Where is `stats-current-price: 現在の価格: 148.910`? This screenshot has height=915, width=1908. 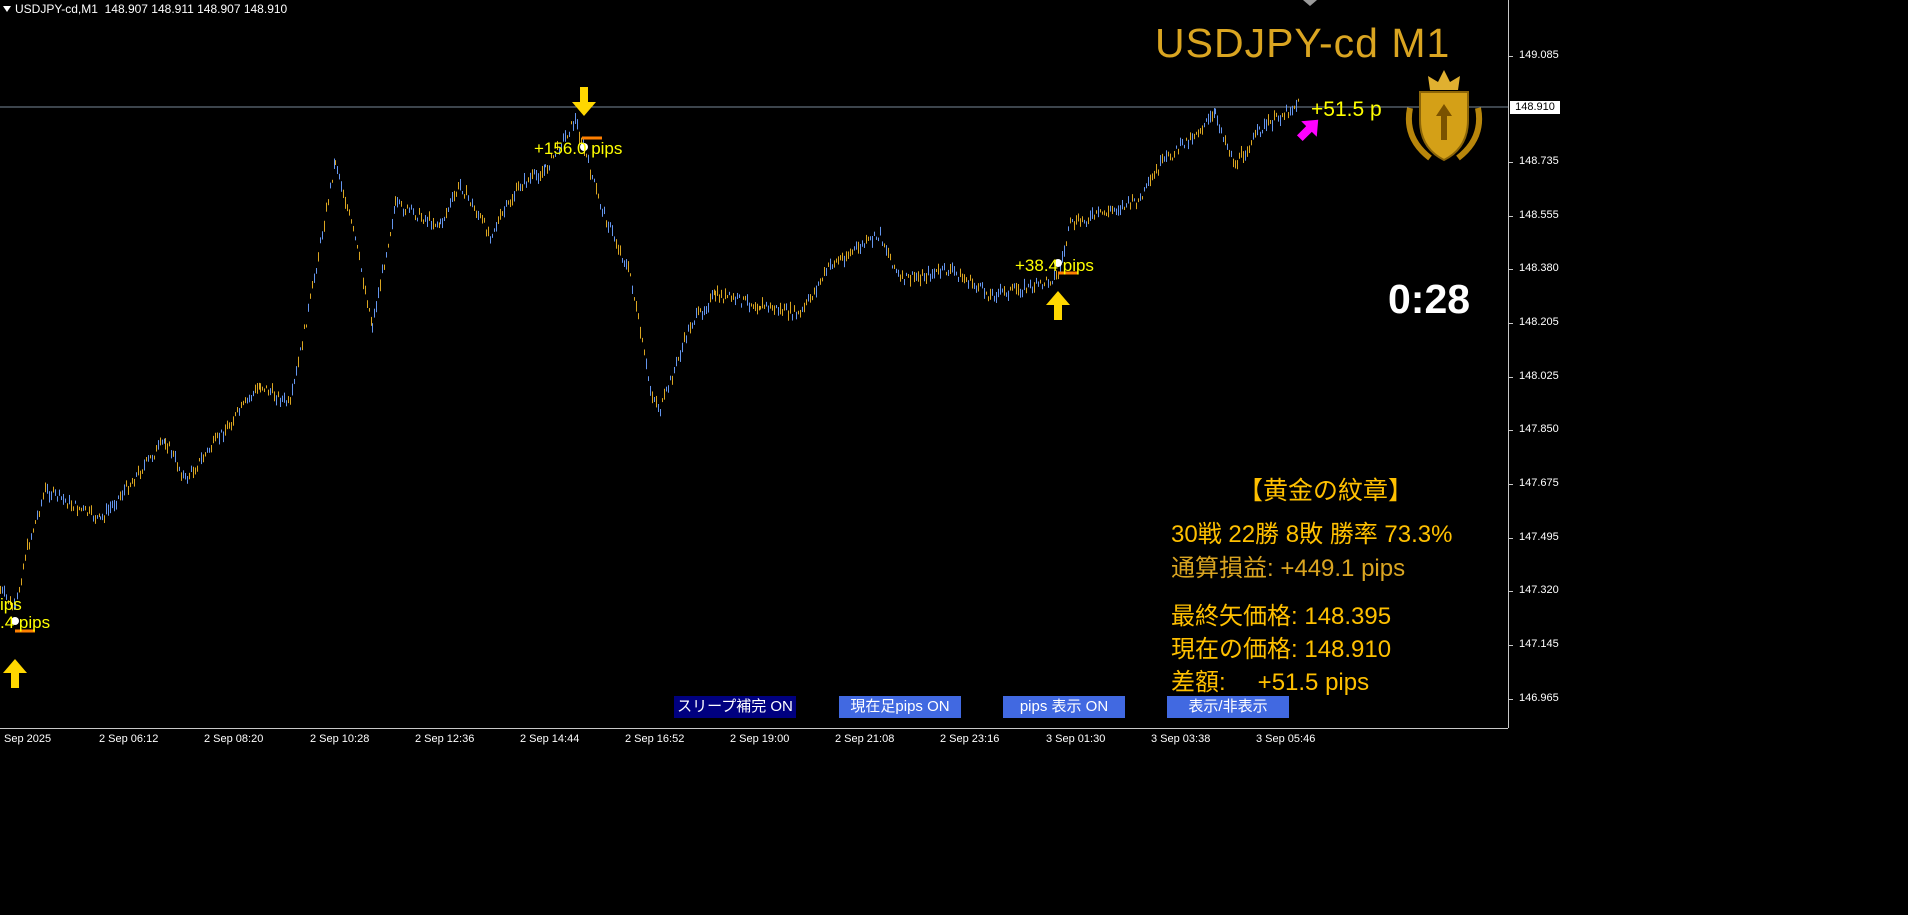
stats-current-price: 現在の価格: 148.910 is located at coordinates (1281, 646).